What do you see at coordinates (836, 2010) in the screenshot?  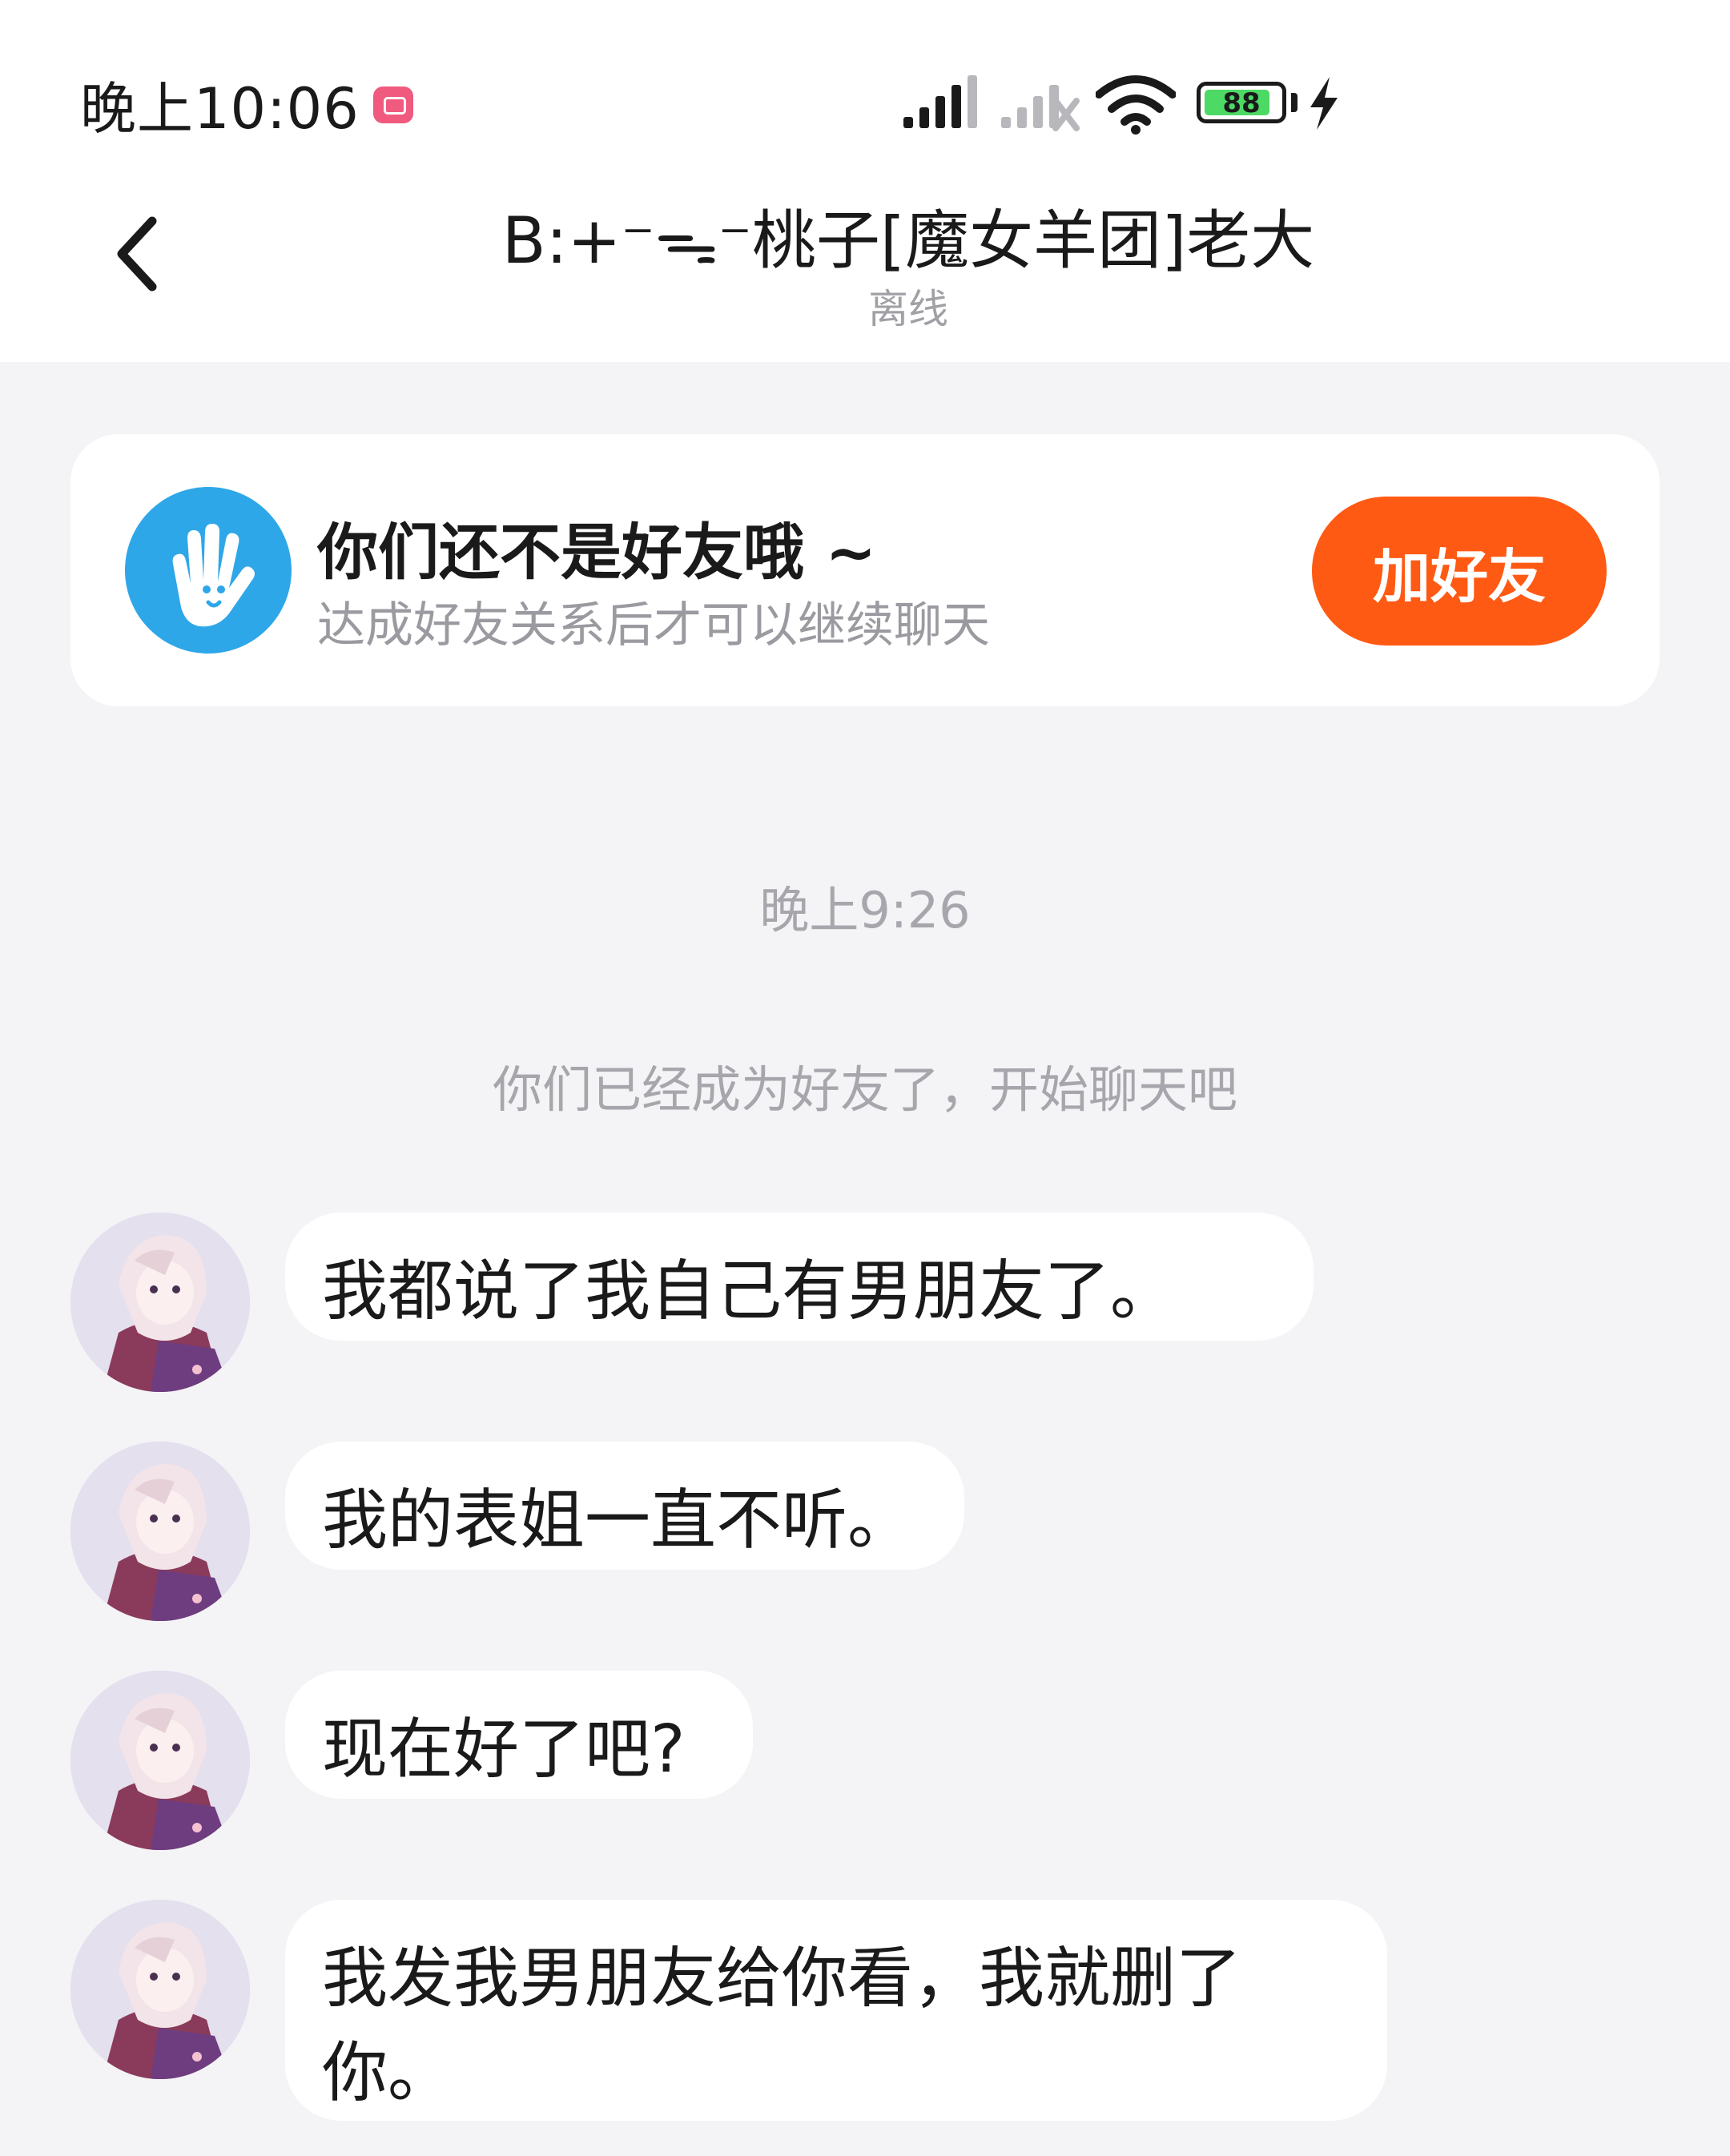 I see `message-bubble: 我发我男朋友给你看，我就删了你。` at bounding box center [836, 2010].